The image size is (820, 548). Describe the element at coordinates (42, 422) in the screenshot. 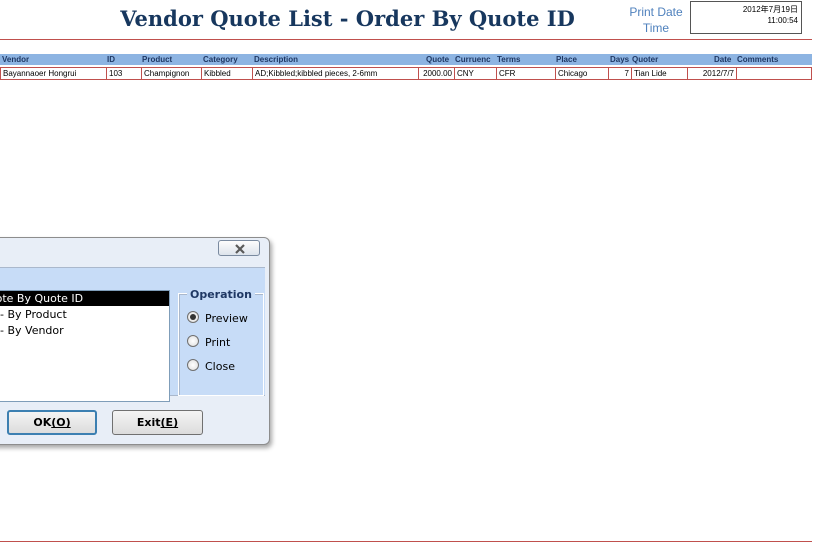

I see `ok-button-label: OK` at that location.